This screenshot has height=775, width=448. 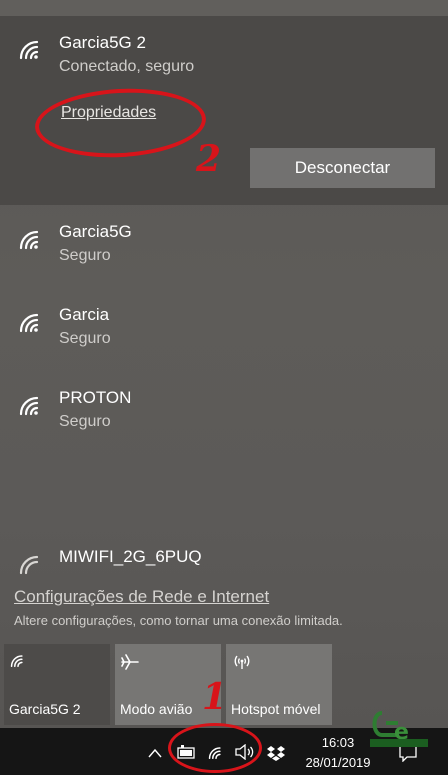 I want to click on tile-mobile-hotspot: Hotspot móvel, so click(x=279, y=684).